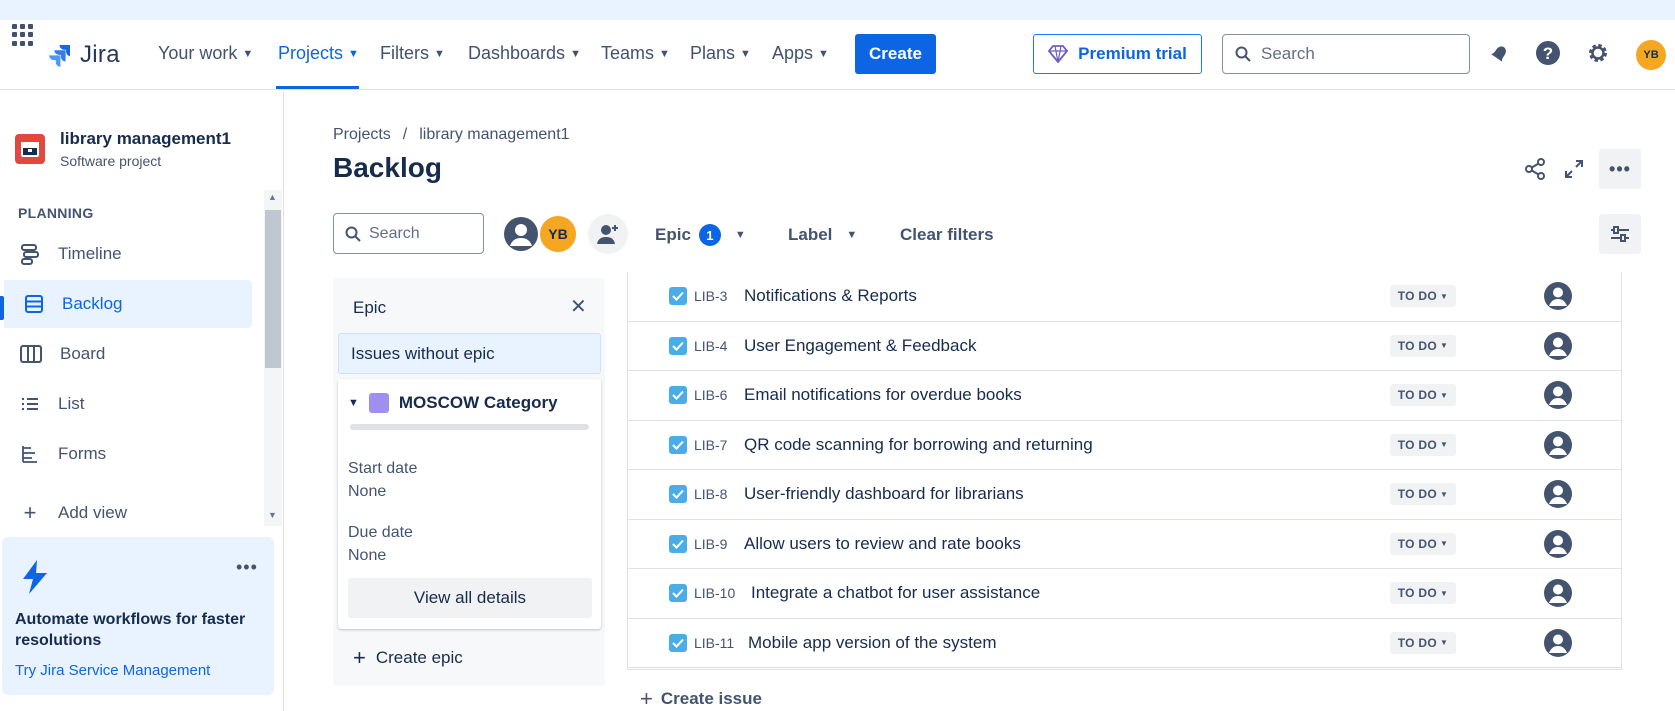  I want to click on sidebar-item-add-view: + Add view, so click(126, 513).